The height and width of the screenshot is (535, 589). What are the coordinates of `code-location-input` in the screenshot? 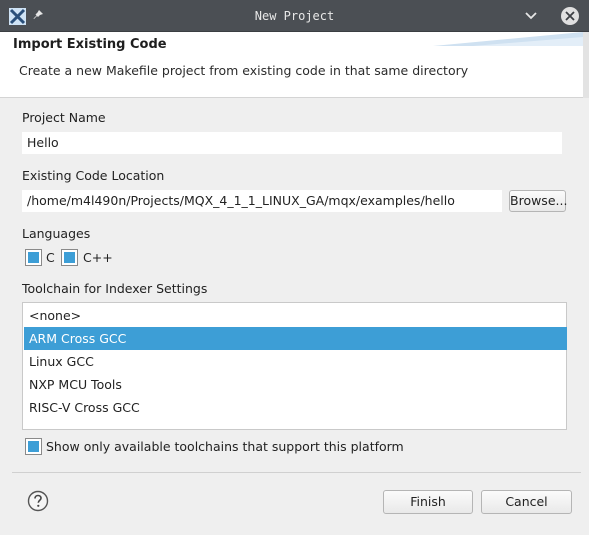 It's located at (262, 201).